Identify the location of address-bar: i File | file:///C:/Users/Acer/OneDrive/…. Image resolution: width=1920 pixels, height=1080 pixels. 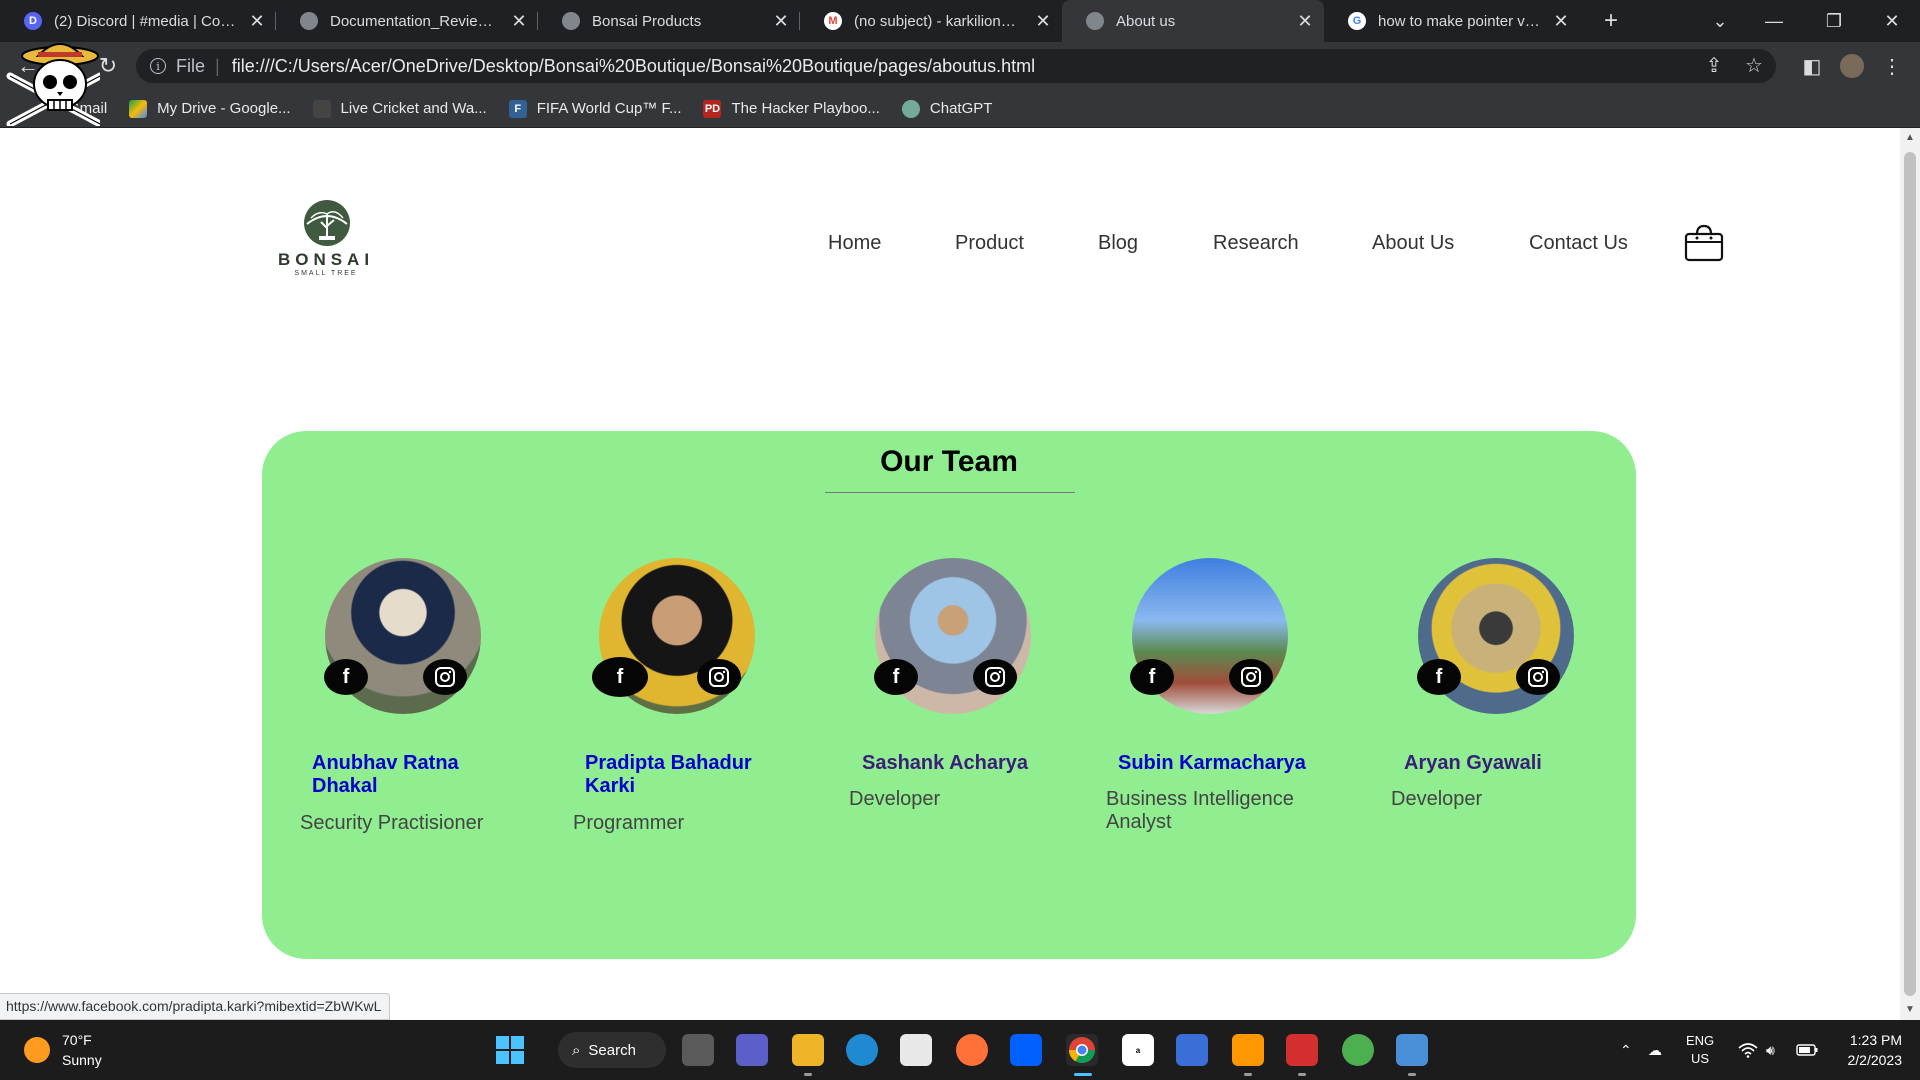
(956, 66).